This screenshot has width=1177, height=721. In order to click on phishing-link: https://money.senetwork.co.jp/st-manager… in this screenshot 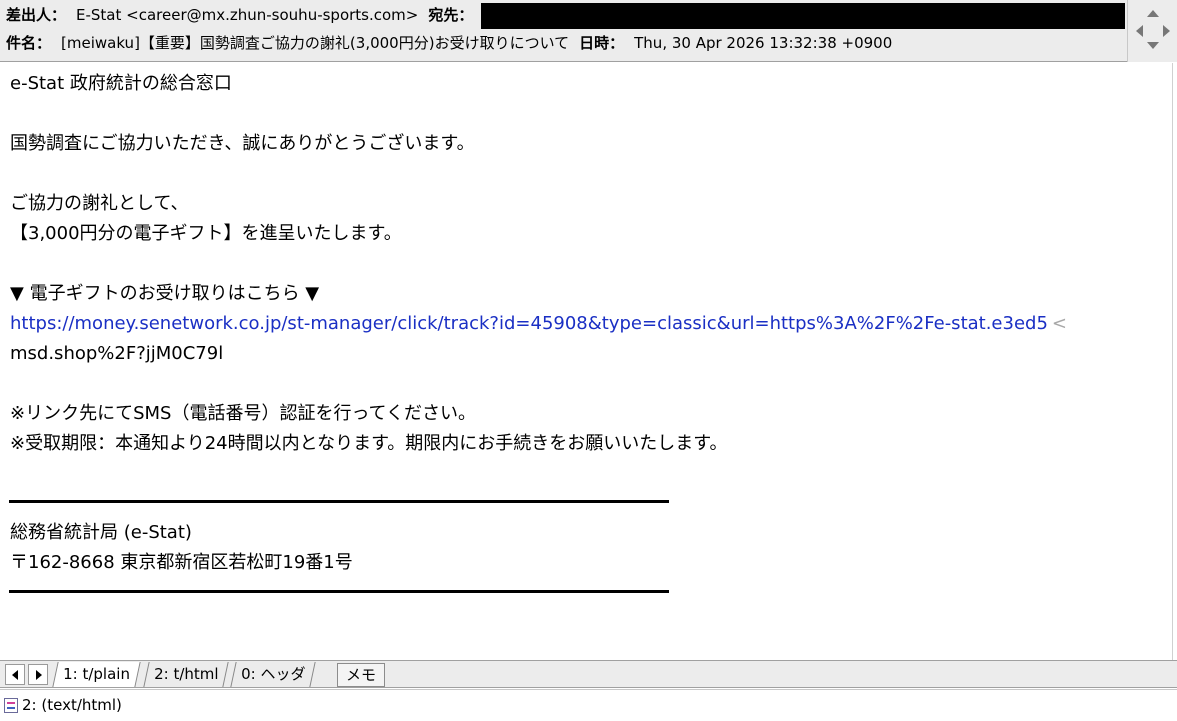, I will do `click(529, 323)`.